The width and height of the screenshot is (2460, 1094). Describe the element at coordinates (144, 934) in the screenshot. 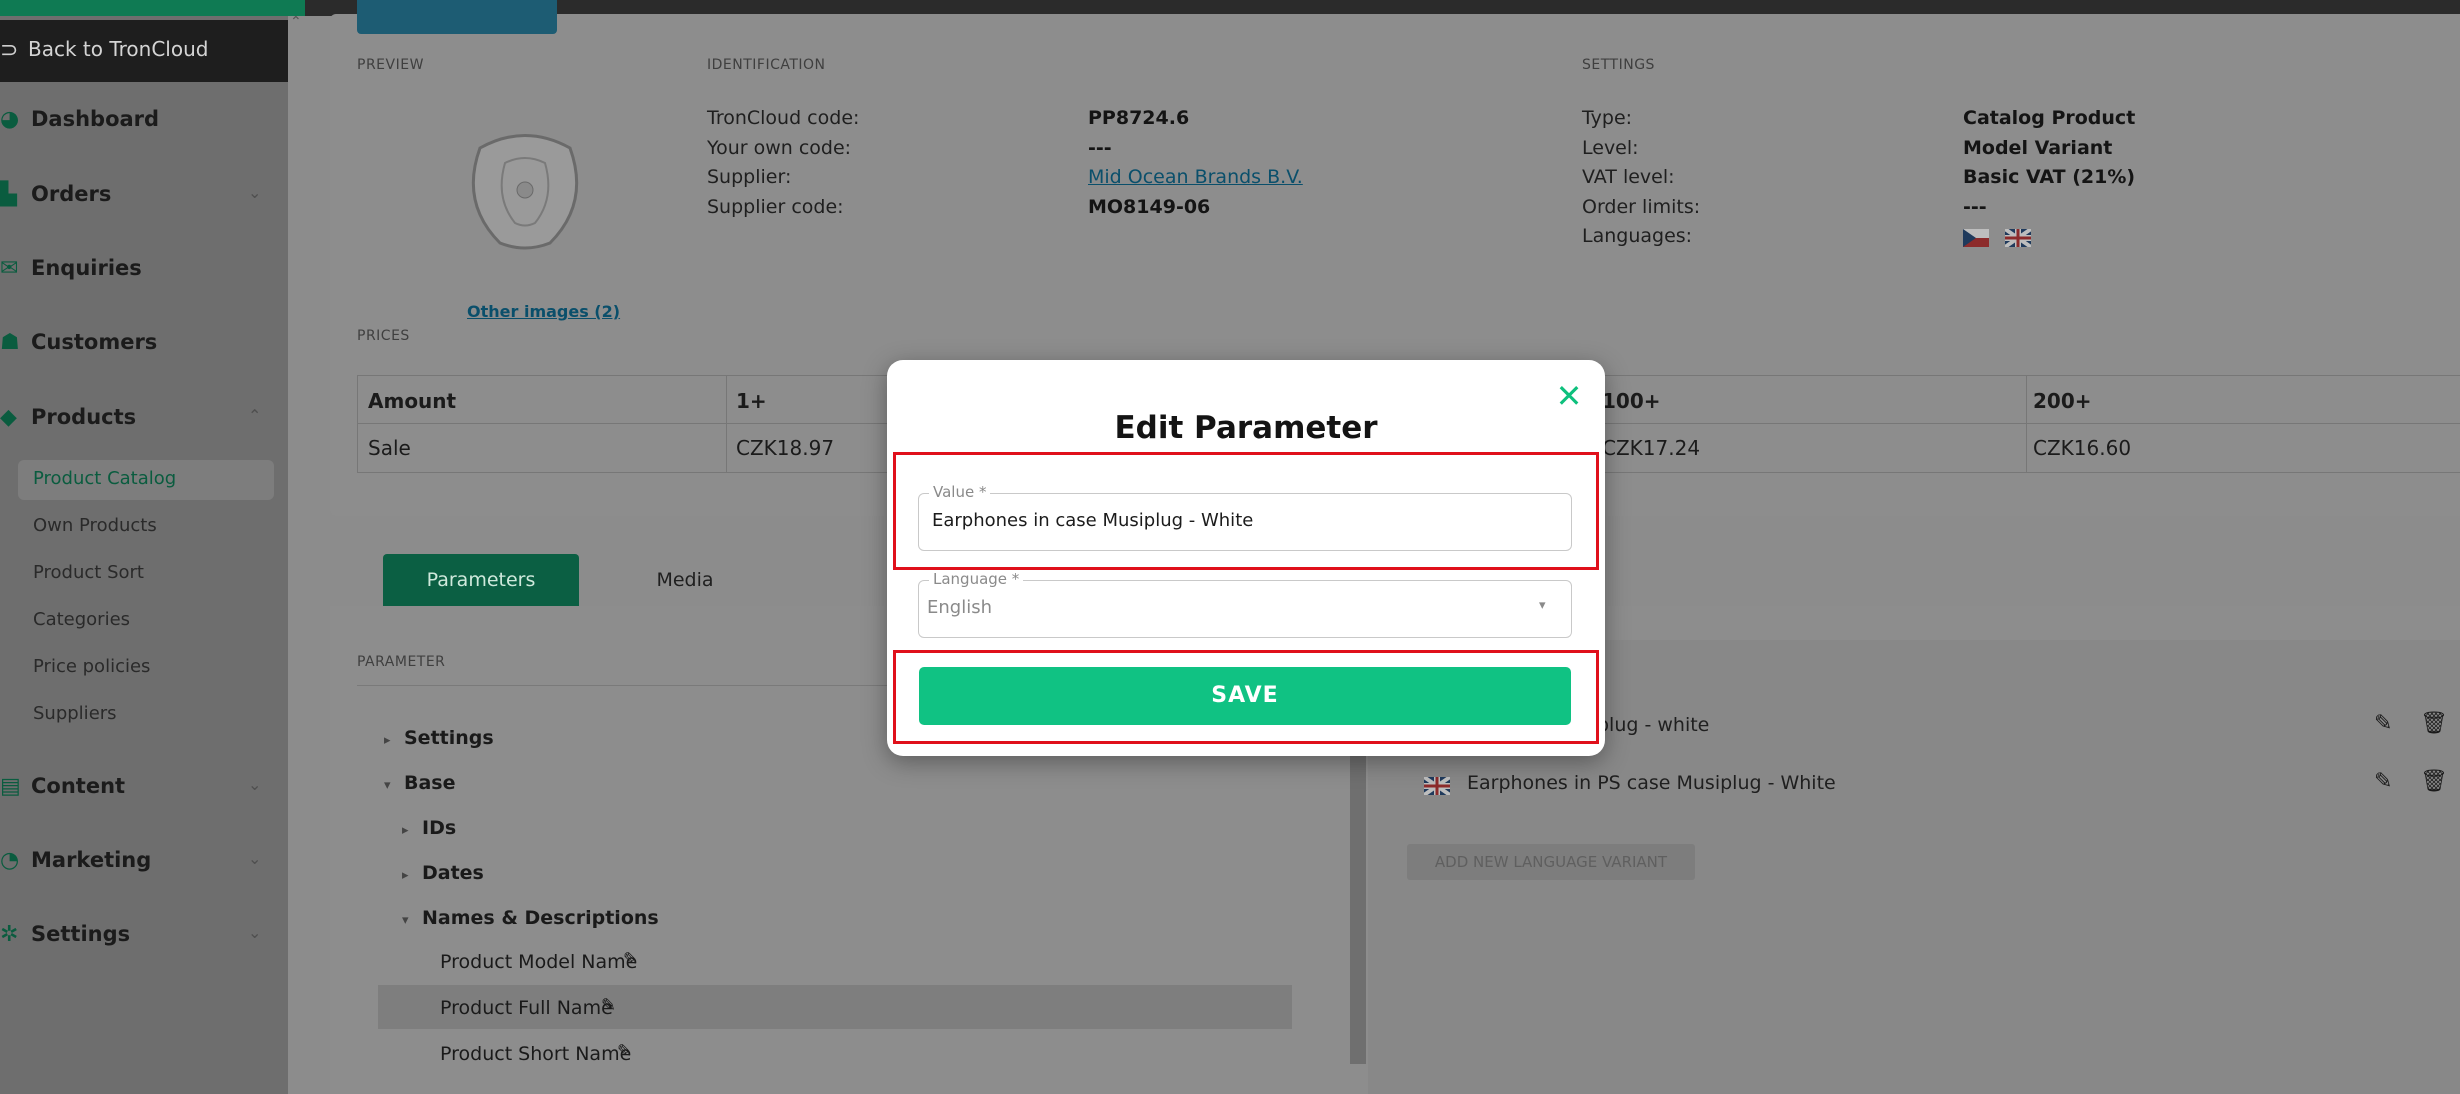

I see `sidebar-item-settings: ✲ Settings ⌄` at that location.